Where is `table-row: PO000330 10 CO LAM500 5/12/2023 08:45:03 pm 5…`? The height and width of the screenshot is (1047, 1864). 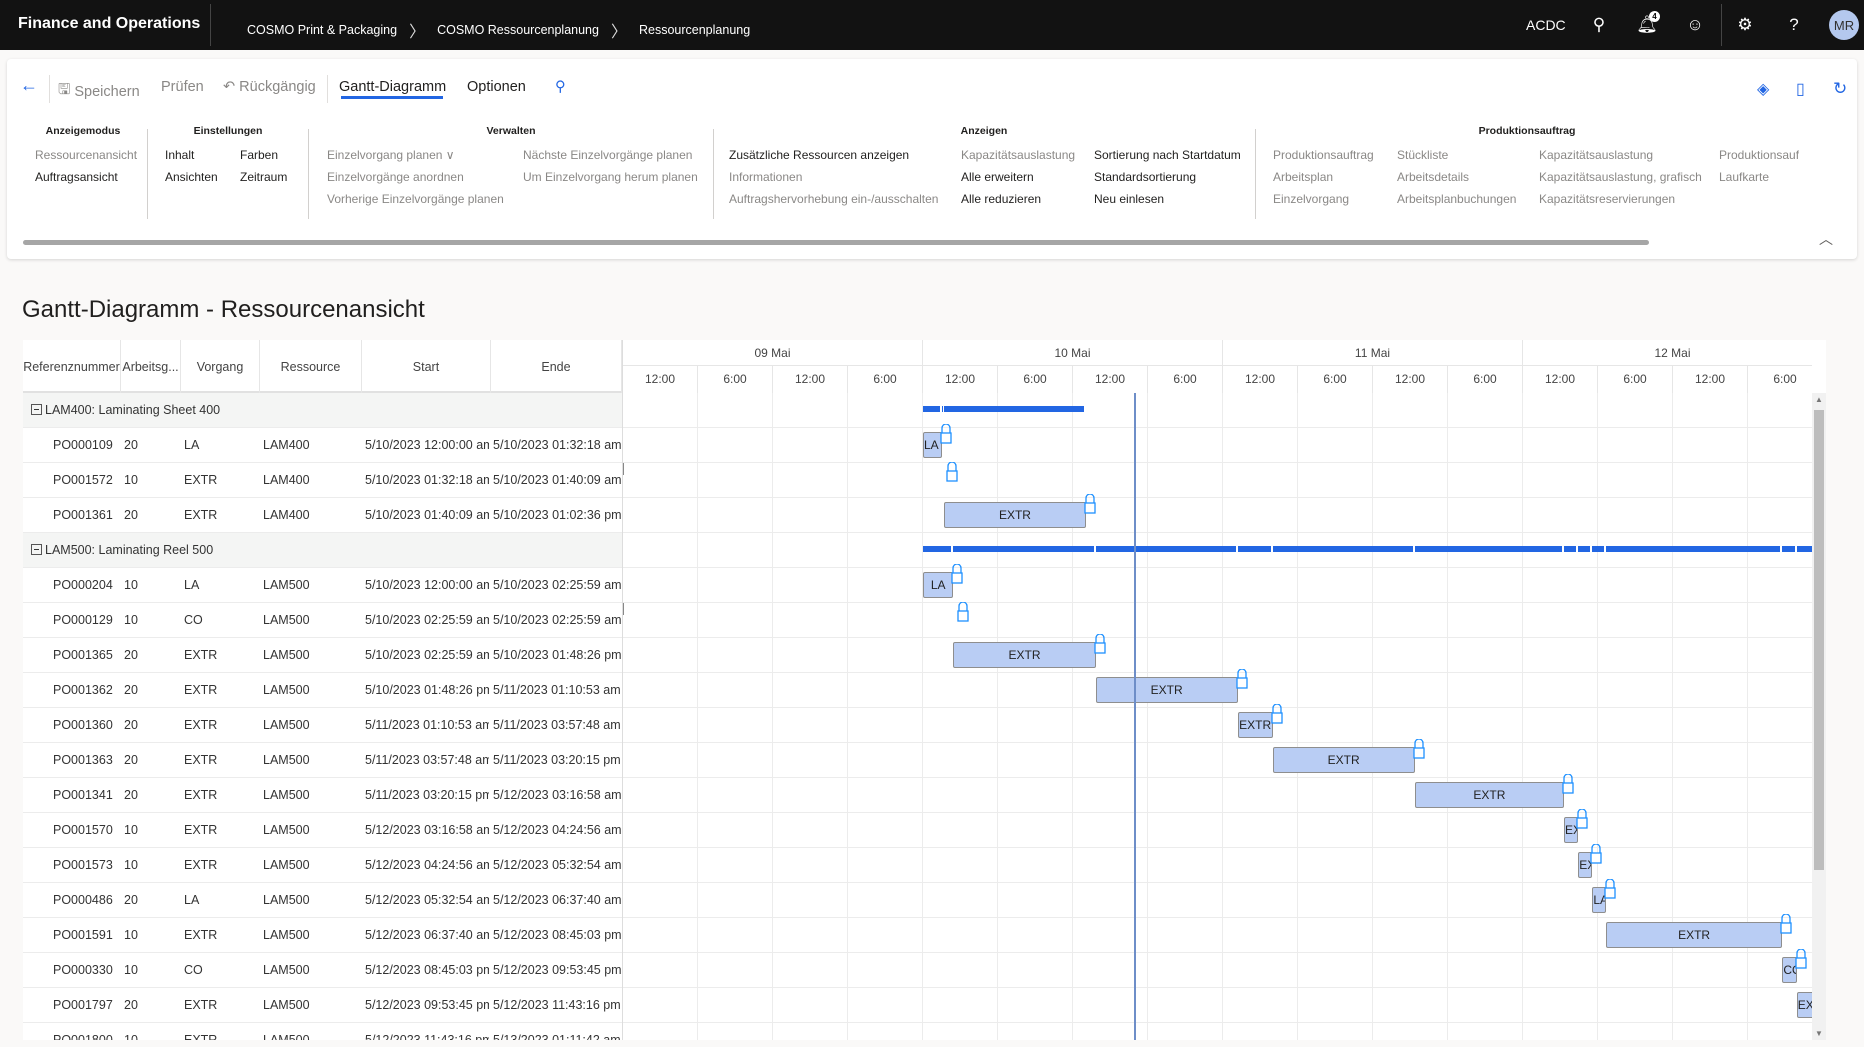
table-row: PO000330 10 CO LAM500 5/12/2023 08:45:03 pm 5… is located at coordinates (322, 970).